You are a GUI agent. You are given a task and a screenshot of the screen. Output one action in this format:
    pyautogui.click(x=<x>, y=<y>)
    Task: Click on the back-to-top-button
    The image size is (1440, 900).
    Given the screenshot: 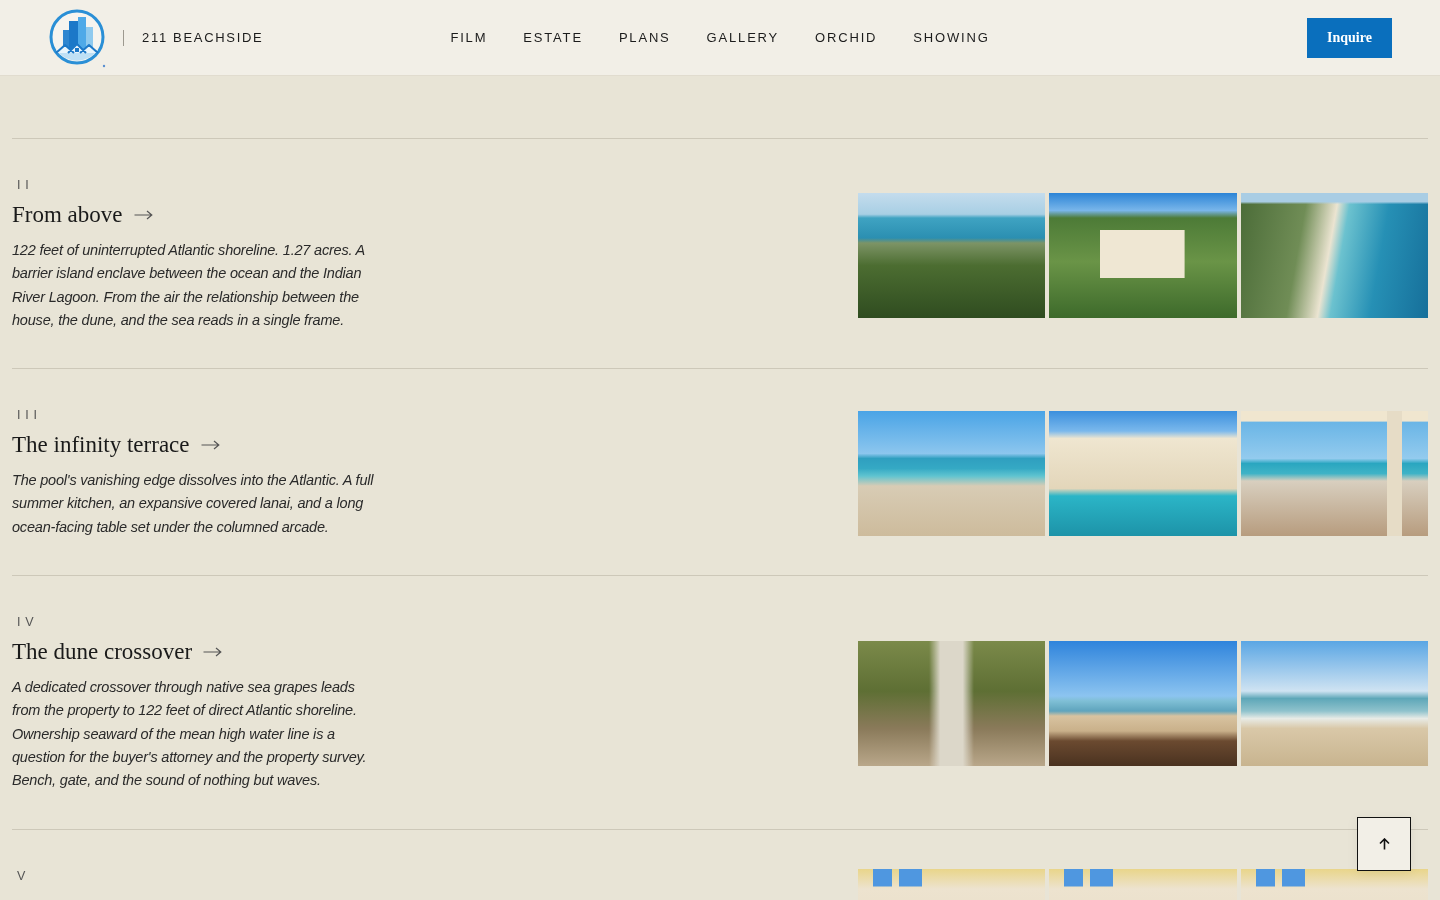 What is the action you would take?
    pyautogui.click(x=1384, y=844)
    